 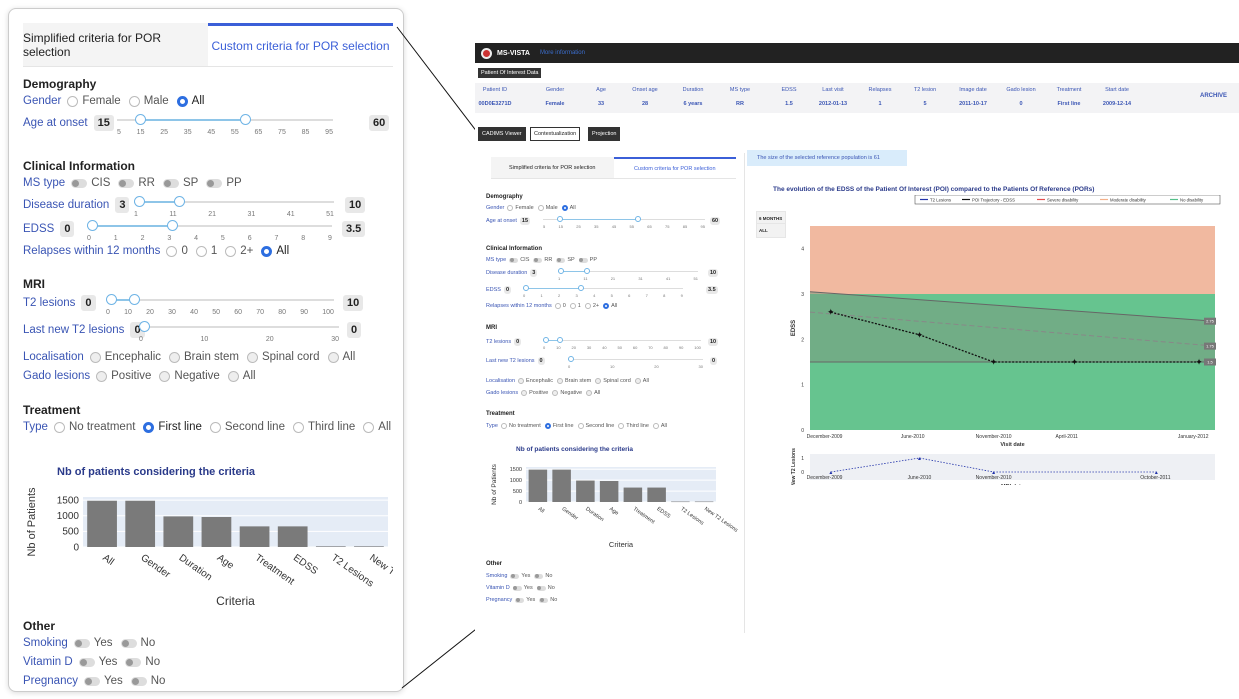 What do you see at coordinates (534, 393) in the screenshot?
I see `mini-gado-positive: Positive` at bounding box center [534, 393].